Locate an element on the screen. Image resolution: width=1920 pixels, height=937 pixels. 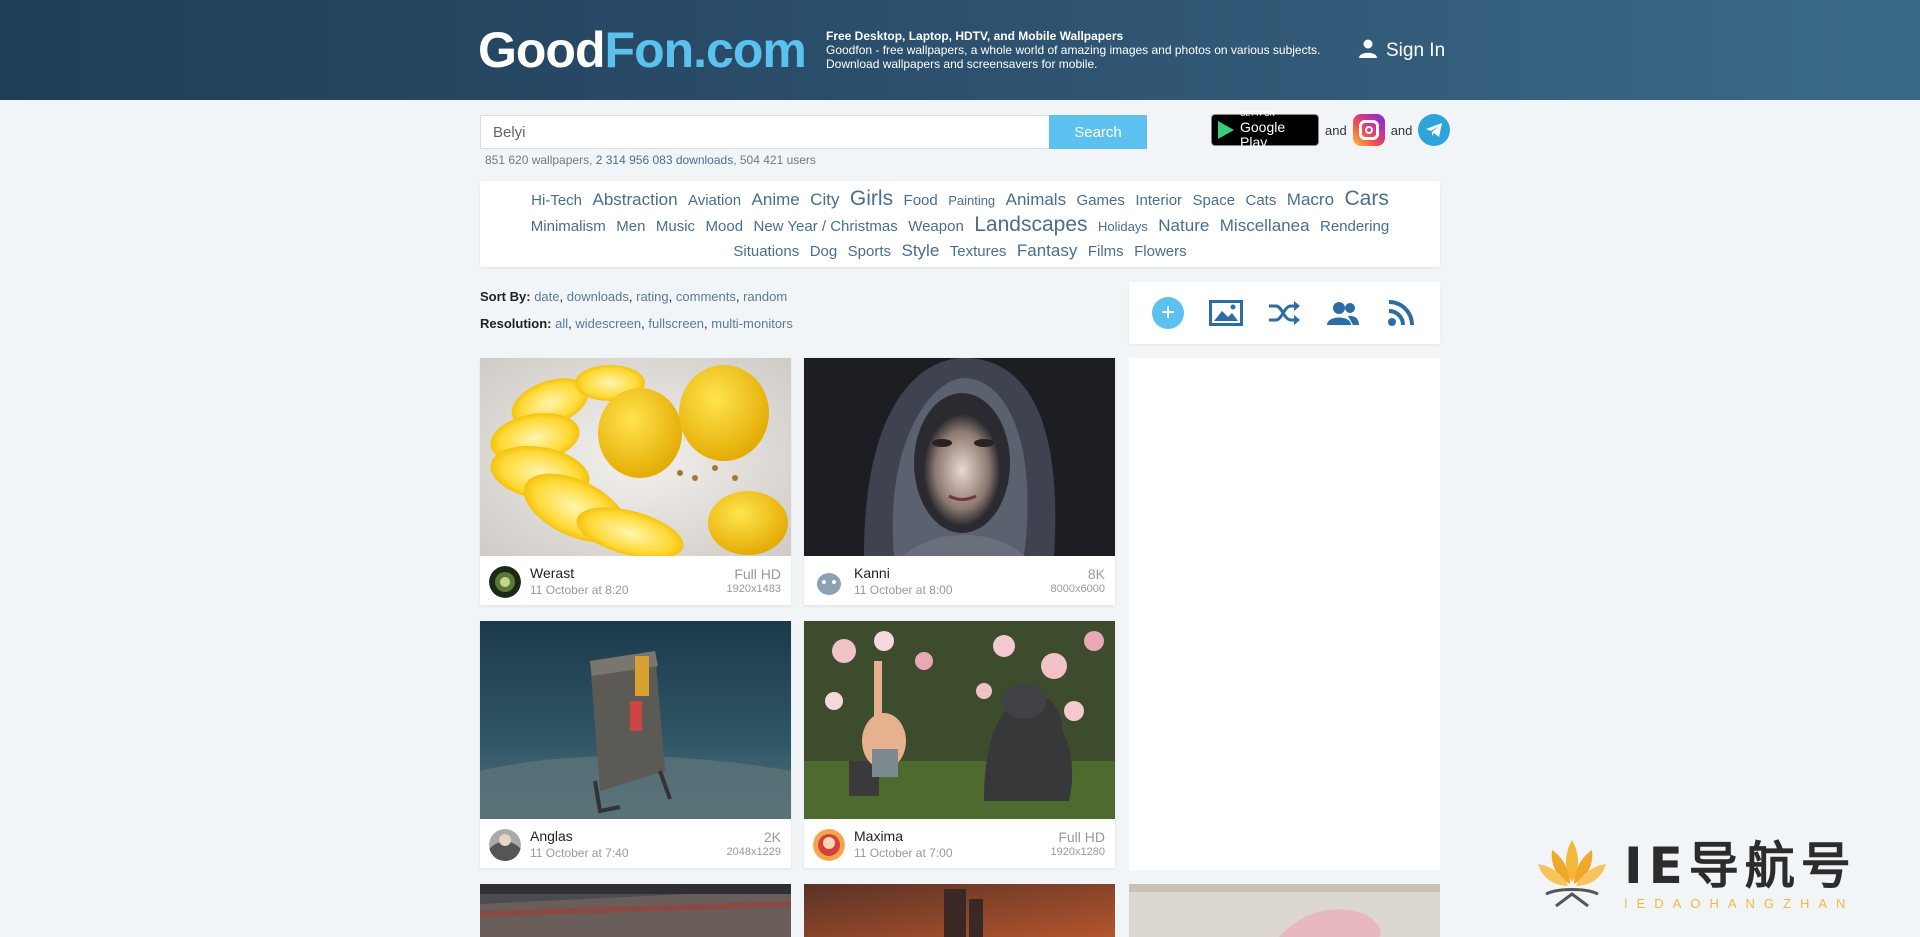
category-link: Men is located at coordinates (630, 227).